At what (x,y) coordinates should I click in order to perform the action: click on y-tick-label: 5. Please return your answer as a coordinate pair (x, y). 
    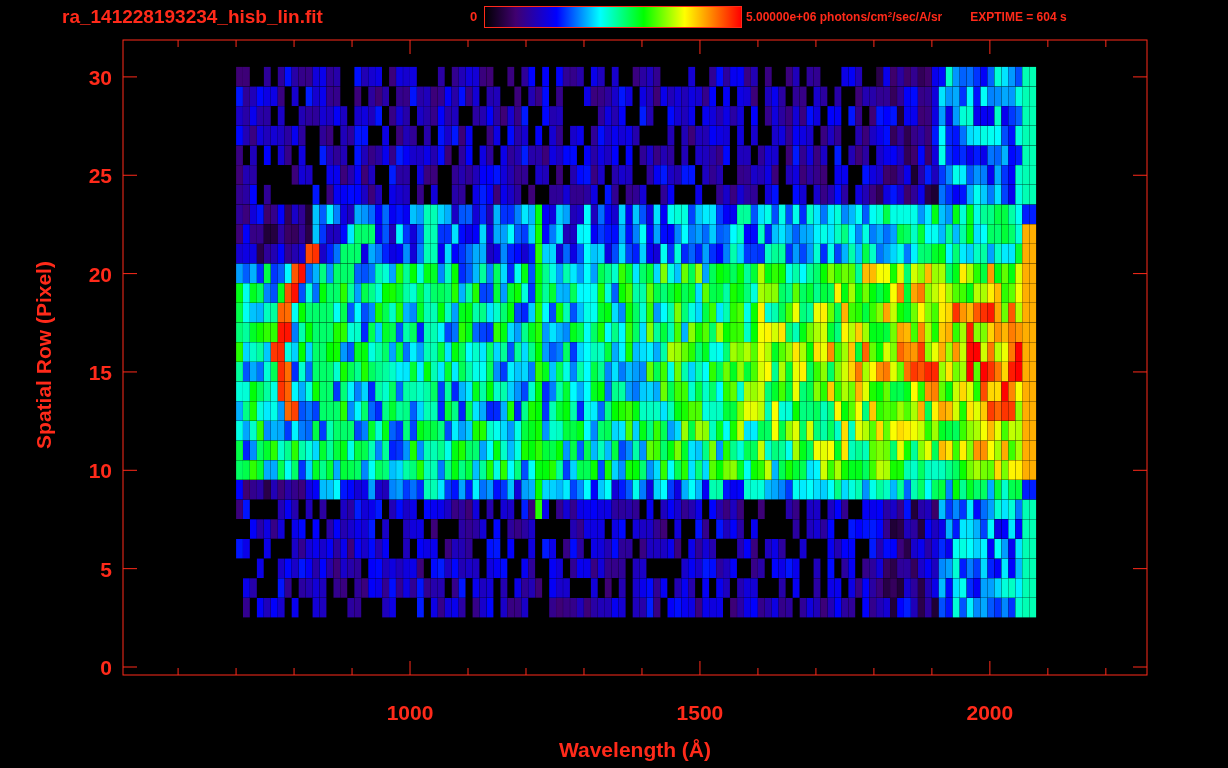
    Looking at the image, I should click on (106, 569).